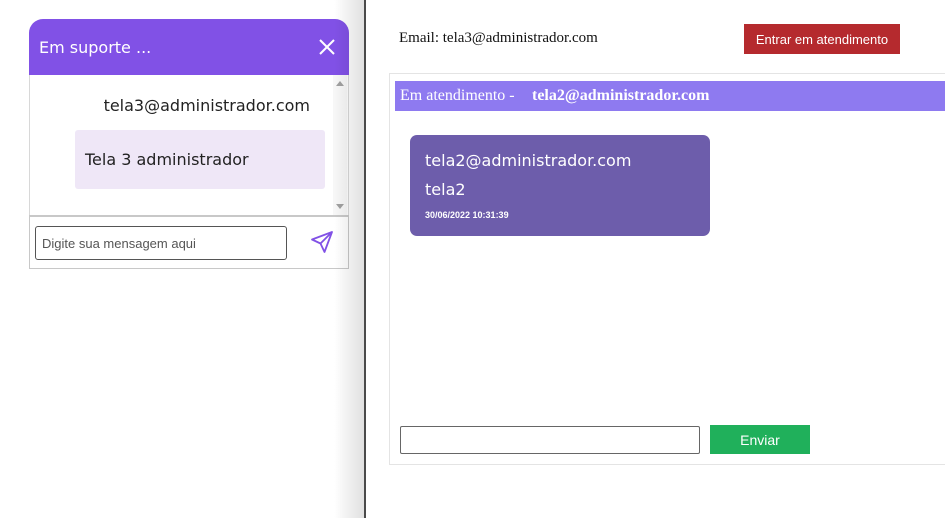 Image resolution: width=945 pixels, height=518 pixels. I want to click on message-input, so click(161, 243).